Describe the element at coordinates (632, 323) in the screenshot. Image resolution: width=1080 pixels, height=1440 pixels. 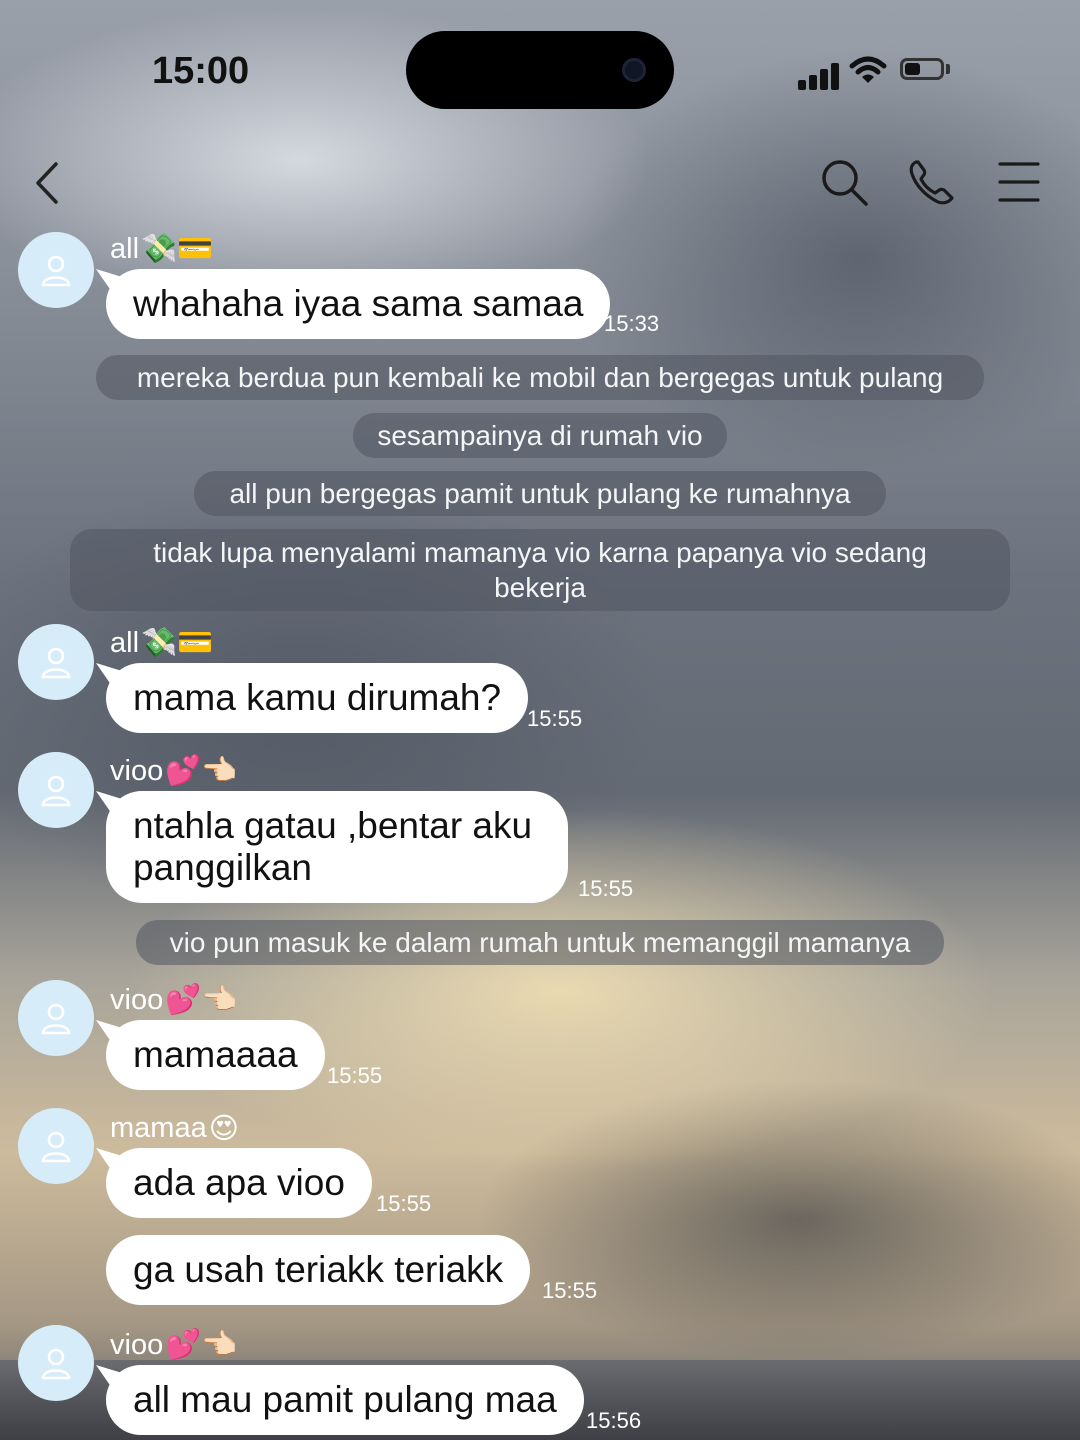
I see `message-time: 15:33` at that location.